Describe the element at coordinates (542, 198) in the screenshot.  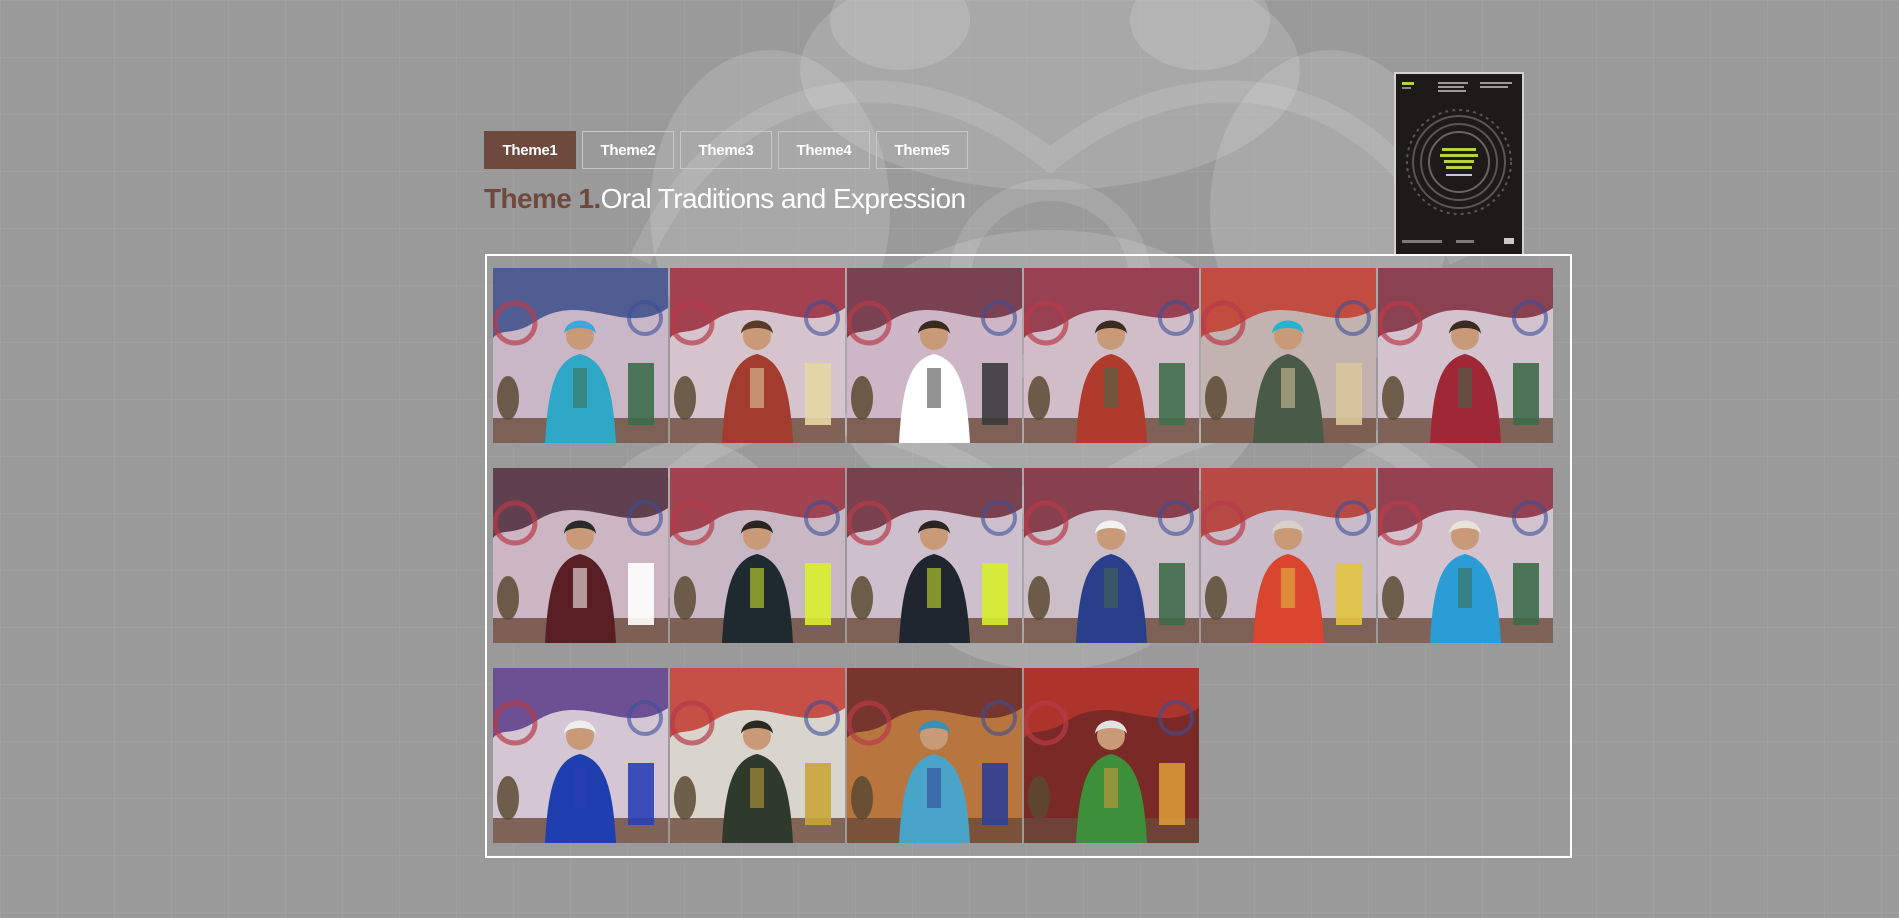
I see `page-title-prefix: Theme 1.` at that location.